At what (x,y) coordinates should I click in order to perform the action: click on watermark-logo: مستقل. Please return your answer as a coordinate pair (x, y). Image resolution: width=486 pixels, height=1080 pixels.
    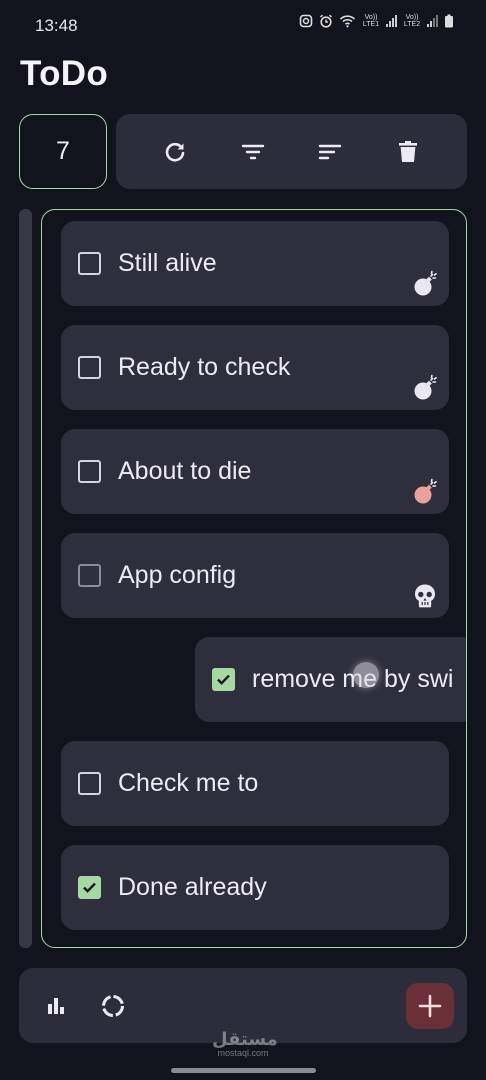
    Looking at the image, I should click on (245, 1039).